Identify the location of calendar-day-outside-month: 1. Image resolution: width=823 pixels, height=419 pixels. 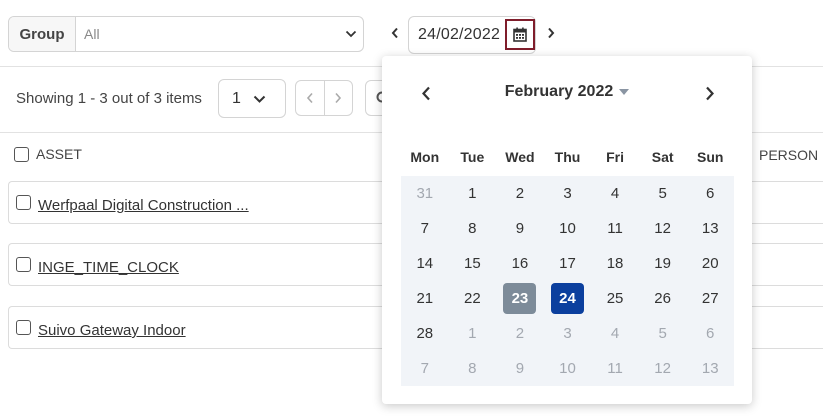
(473, 333).